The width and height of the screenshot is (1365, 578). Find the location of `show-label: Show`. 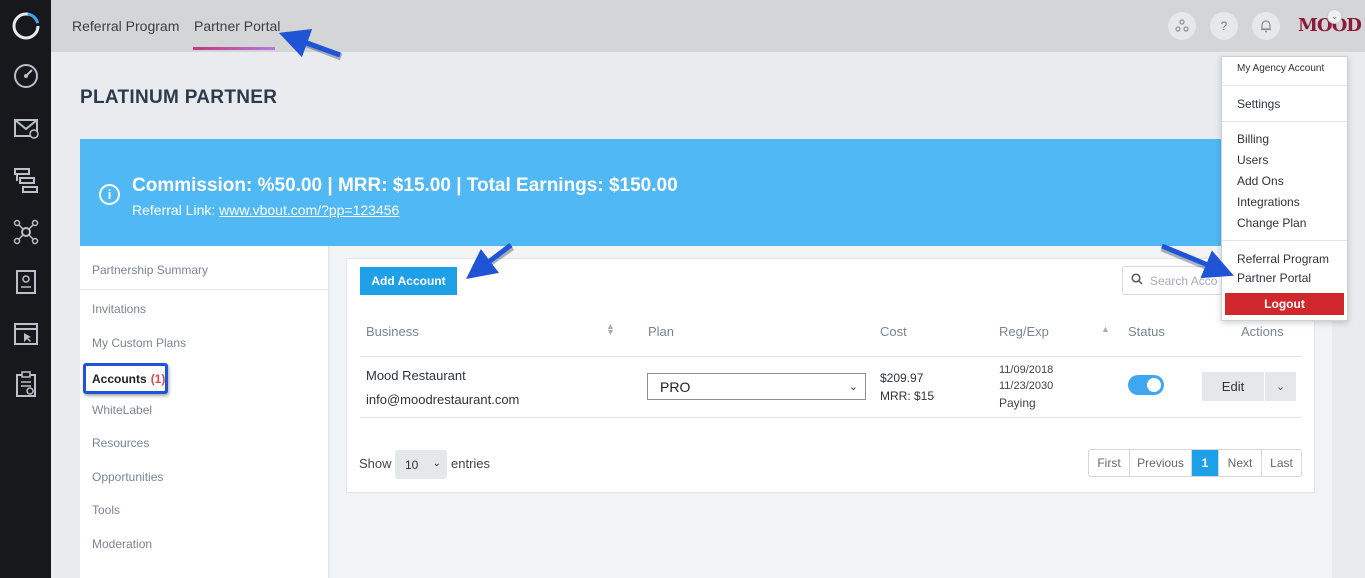

show-label: Show is located at coordinates (375, 463).